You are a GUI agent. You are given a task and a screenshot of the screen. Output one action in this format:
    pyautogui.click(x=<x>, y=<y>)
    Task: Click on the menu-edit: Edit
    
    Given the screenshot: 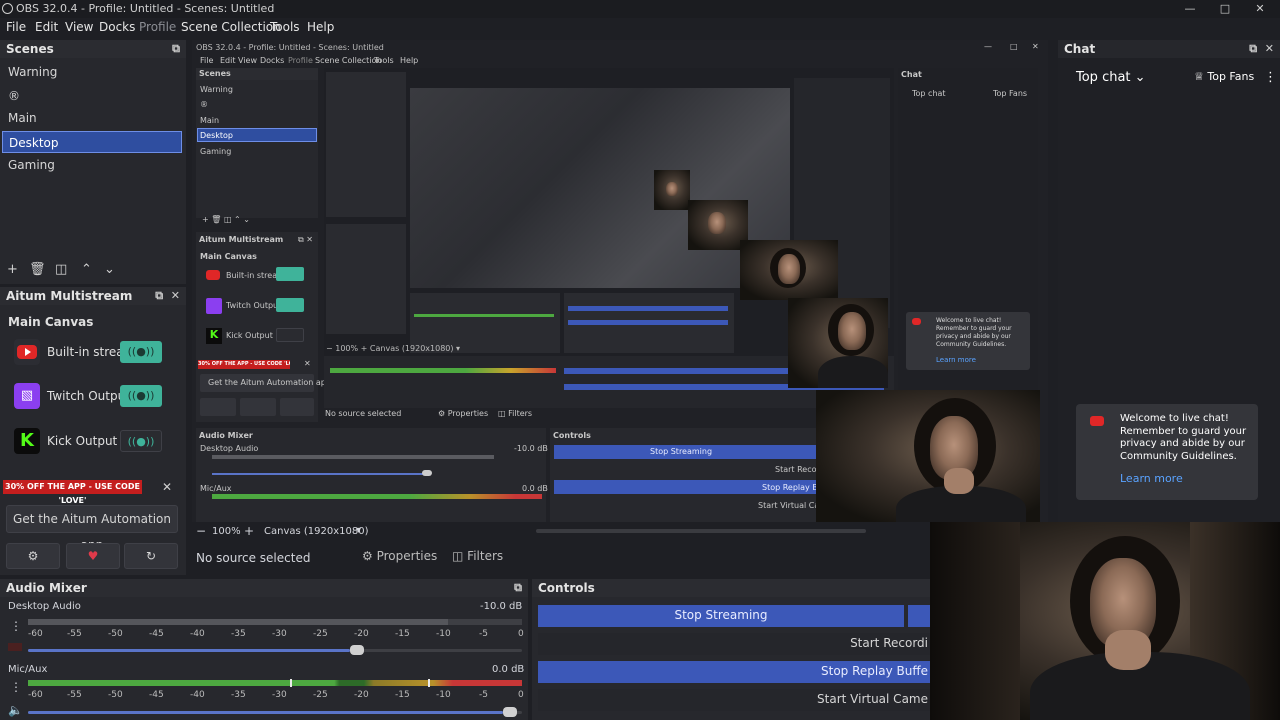 What is the action you would take?
    pyautogui.click(x=46, y=27)
    